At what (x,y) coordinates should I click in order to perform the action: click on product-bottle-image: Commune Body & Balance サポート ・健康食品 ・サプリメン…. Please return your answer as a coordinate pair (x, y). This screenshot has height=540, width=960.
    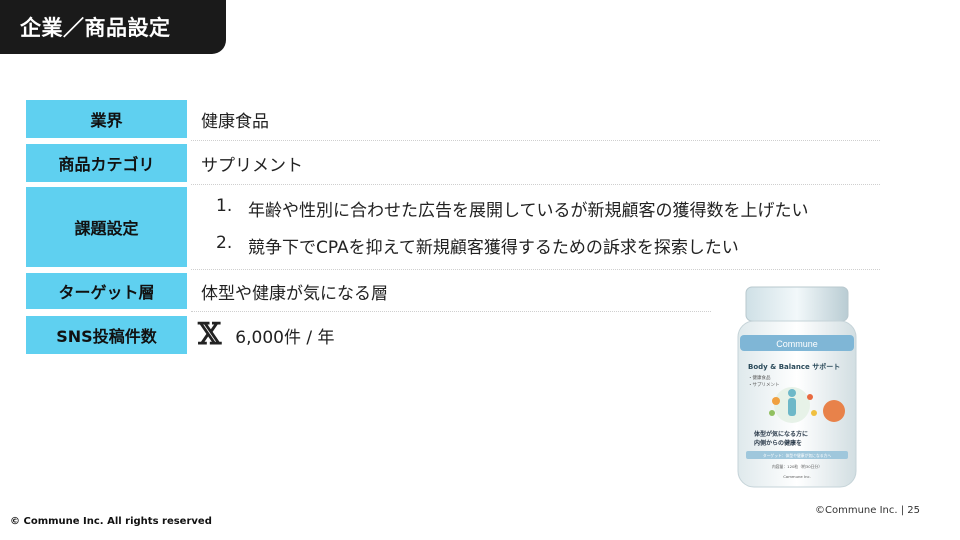
    Looking at the image, I should click on (797, 387).